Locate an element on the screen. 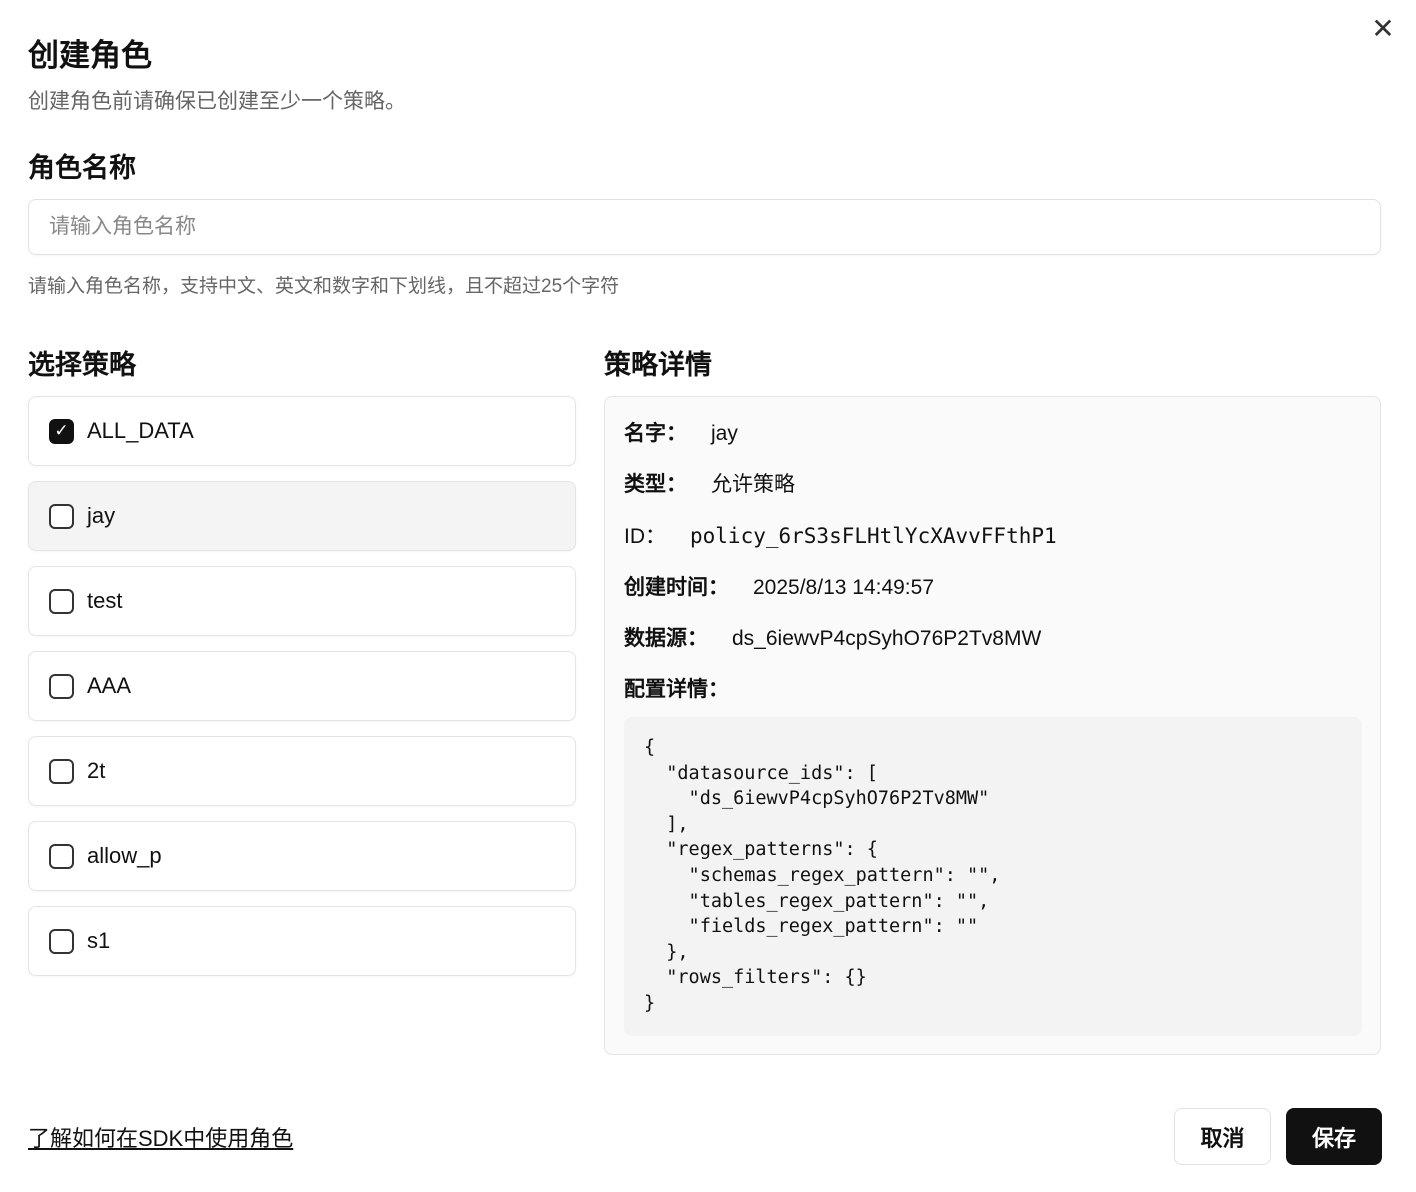  policy-label: 2t is located at coordinates (96, 770).